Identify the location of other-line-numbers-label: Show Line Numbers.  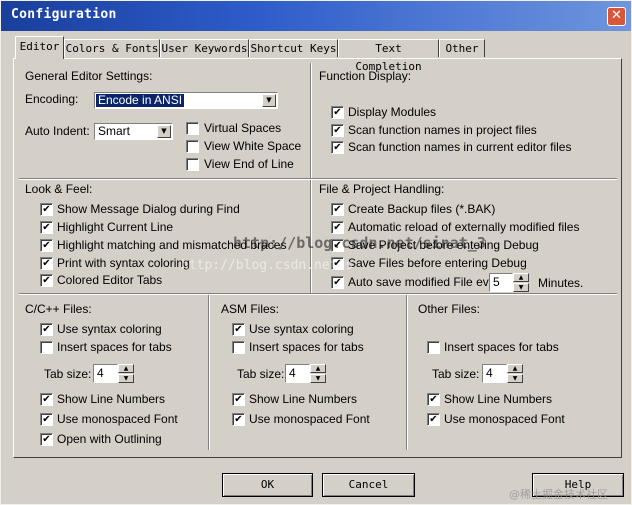
(498, 399).